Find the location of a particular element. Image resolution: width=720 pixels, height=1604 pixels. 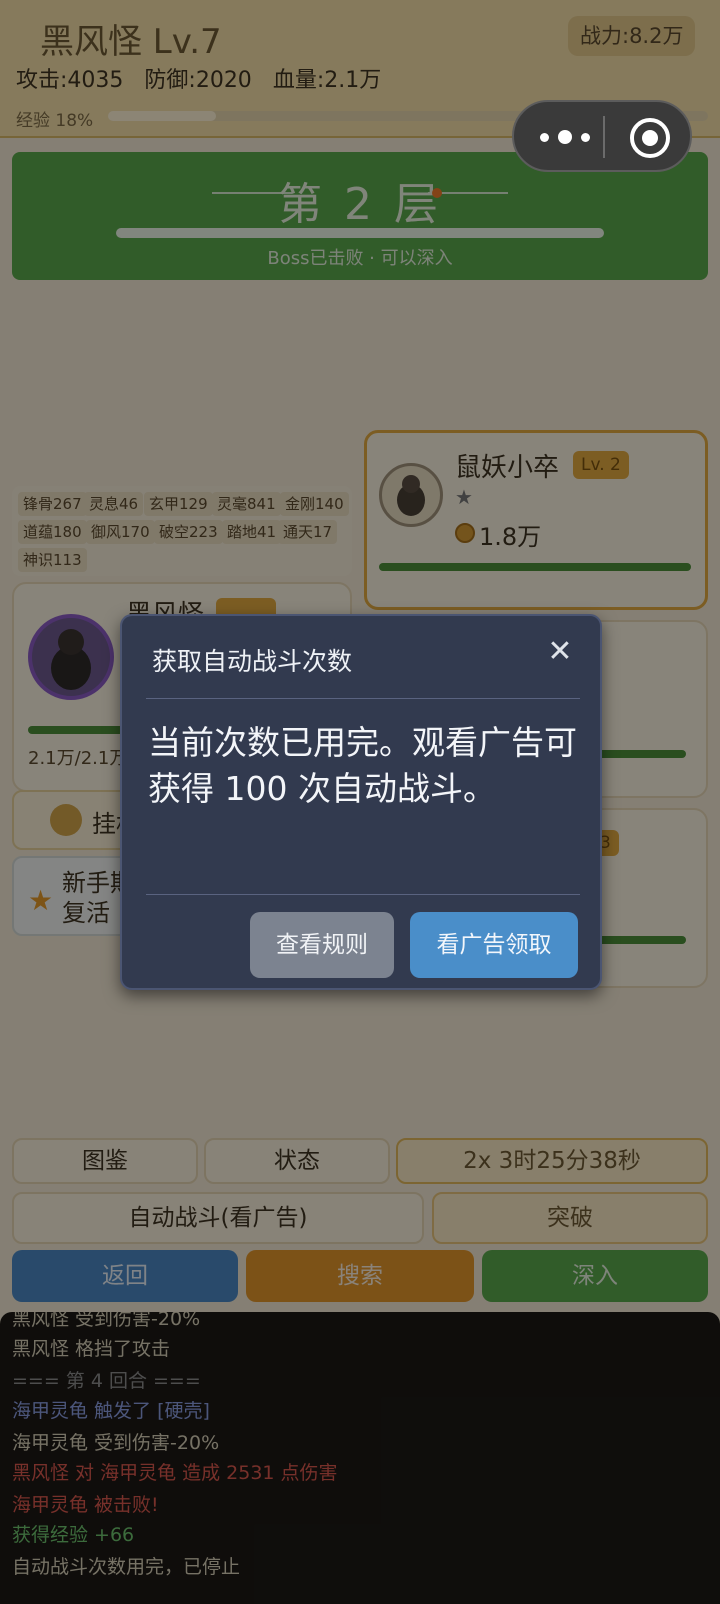

watch-ad-button: 看广告领取 is located at coordinates (494, 945).